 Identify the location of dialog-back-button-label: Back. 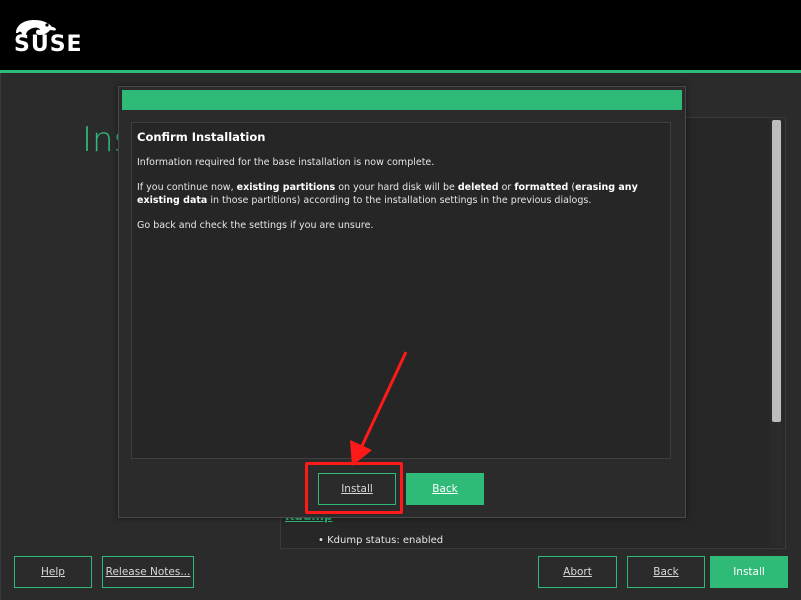
(445, 489).